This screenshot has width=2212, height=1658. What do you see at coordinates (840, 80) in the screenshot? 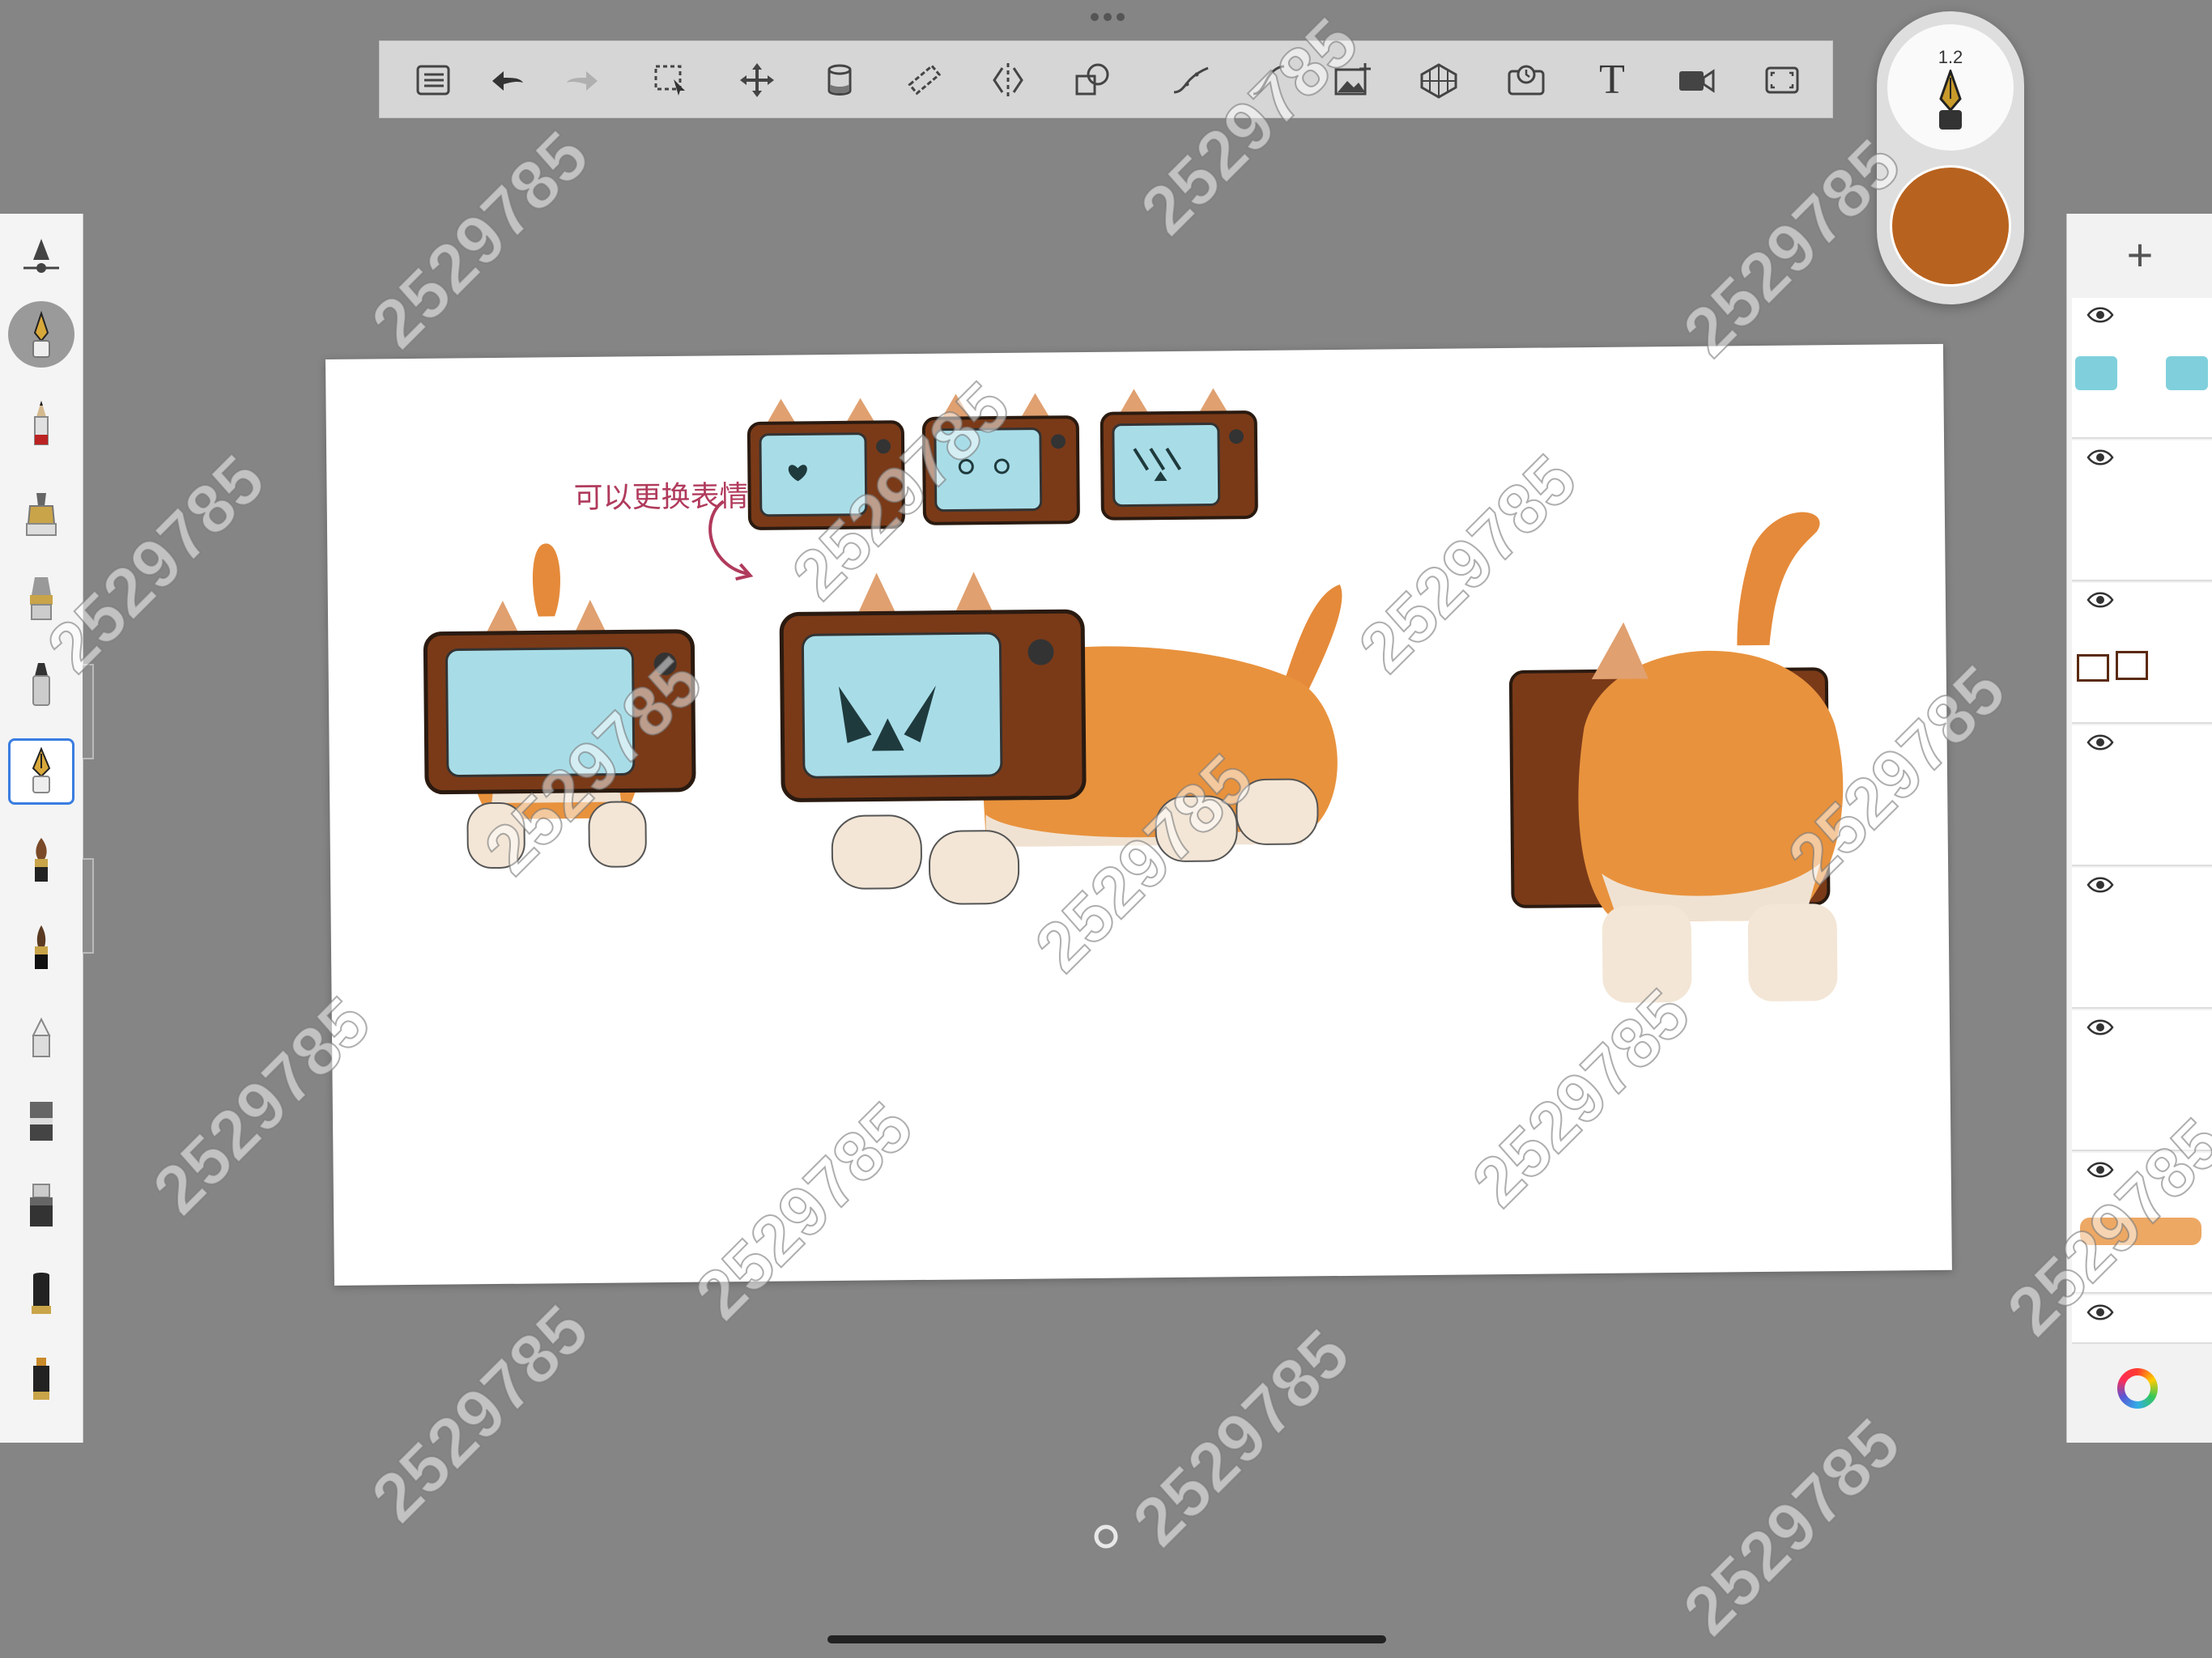
I see `fill-icon` at bounding box center [840, 80].